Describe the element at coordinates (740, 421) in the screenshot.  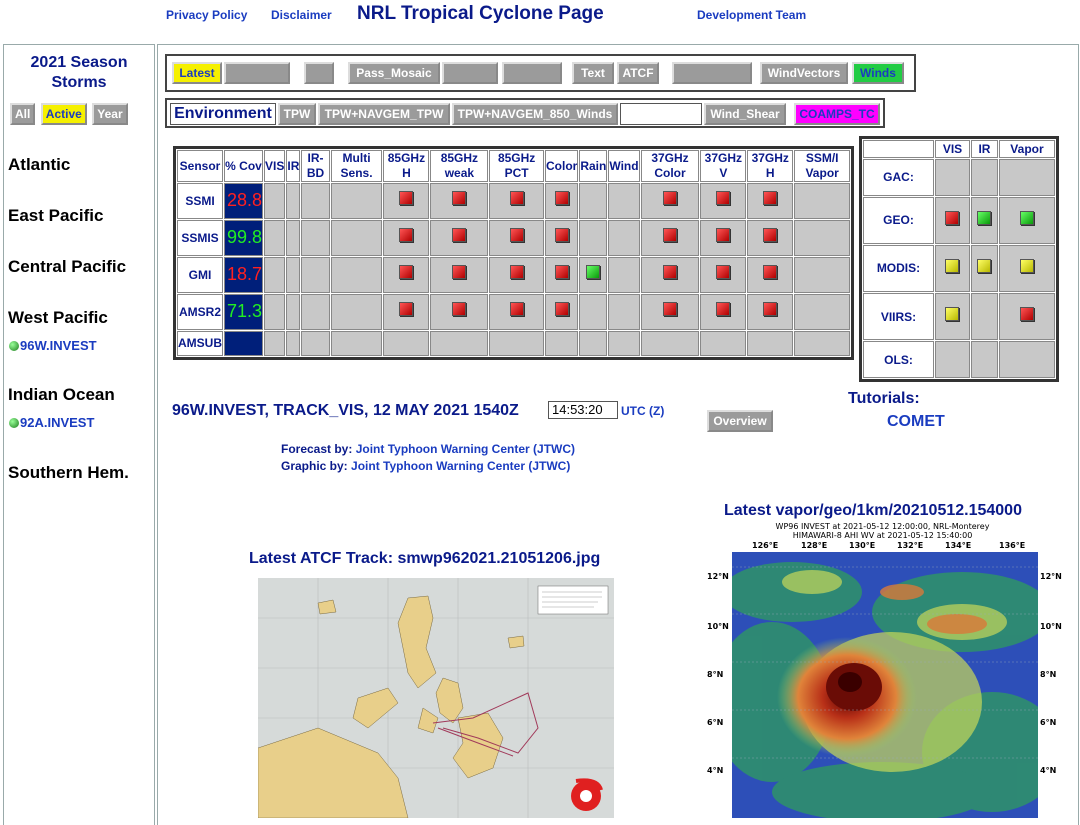
I see `overview-button: Overview` at that location.